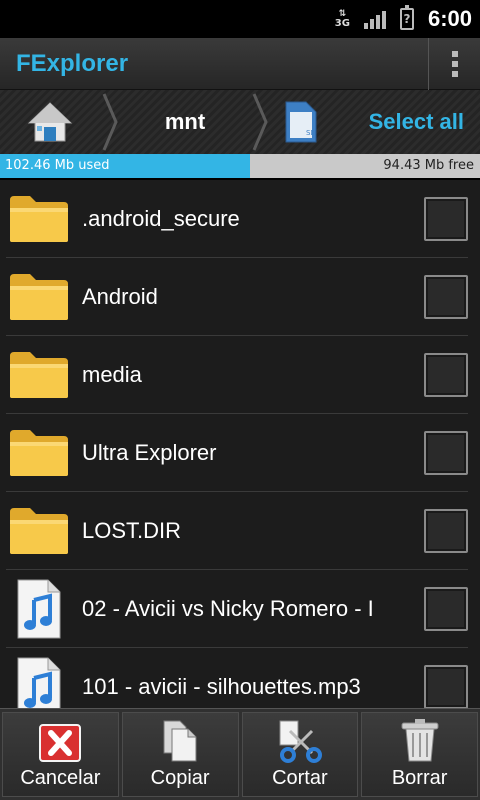  I want to click on svg-text: SD, so click(311, 133).